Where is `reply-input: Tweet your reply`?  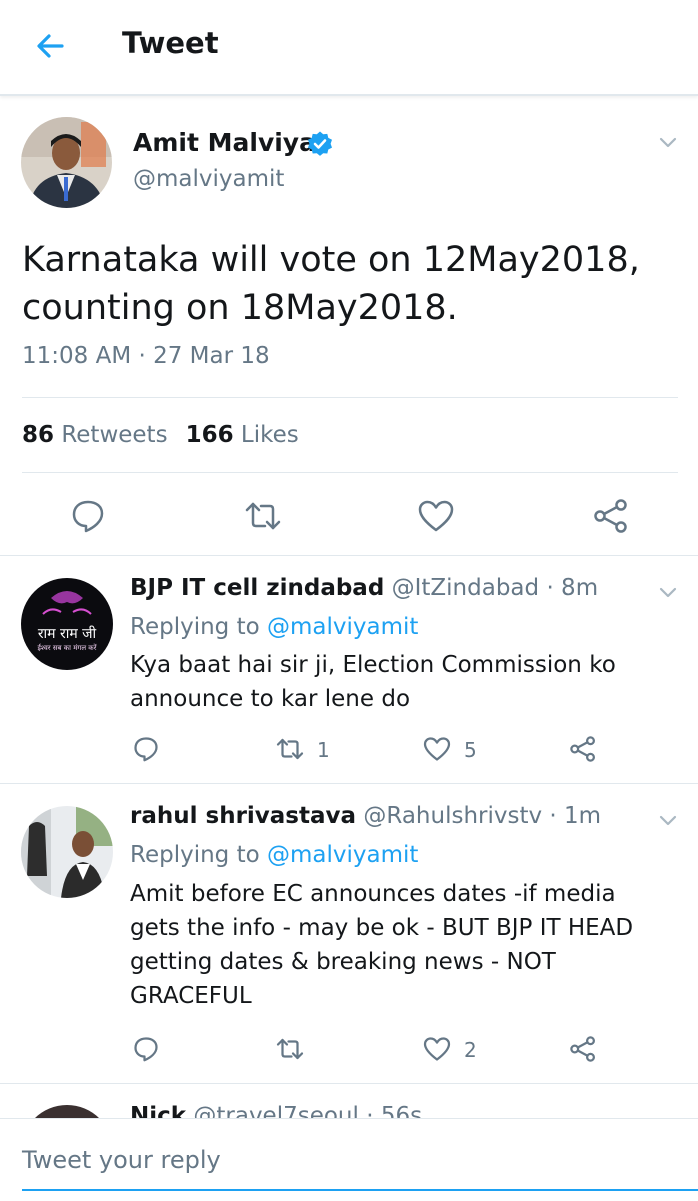
reply-input: Tweet your reply is located at coordinates (121, 1160).